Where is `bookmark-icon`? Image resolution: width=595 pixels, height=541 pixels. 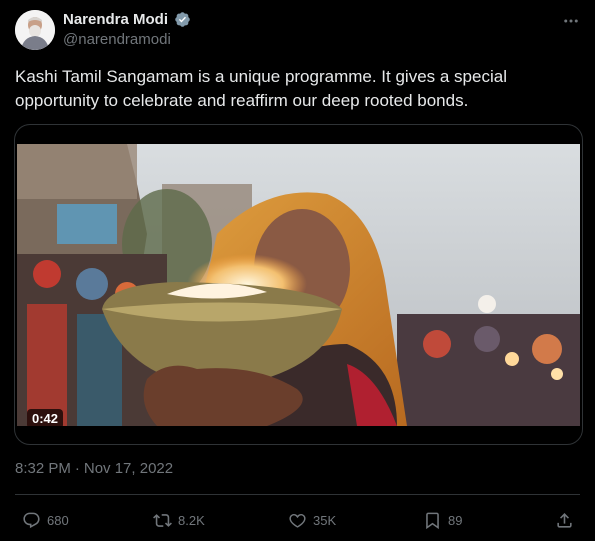 bookmark-icon is located at coordinates (432, 520).